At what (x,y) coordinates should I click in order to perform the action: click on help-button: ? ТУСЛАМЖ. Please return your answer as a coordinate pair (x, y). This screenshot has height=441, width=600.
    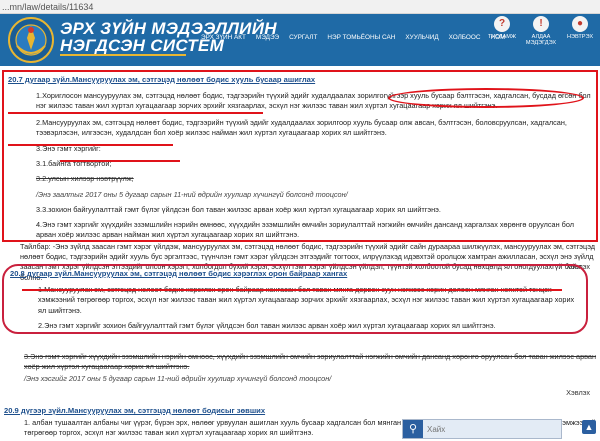
    Looking at the image, I should click on (502, 31).